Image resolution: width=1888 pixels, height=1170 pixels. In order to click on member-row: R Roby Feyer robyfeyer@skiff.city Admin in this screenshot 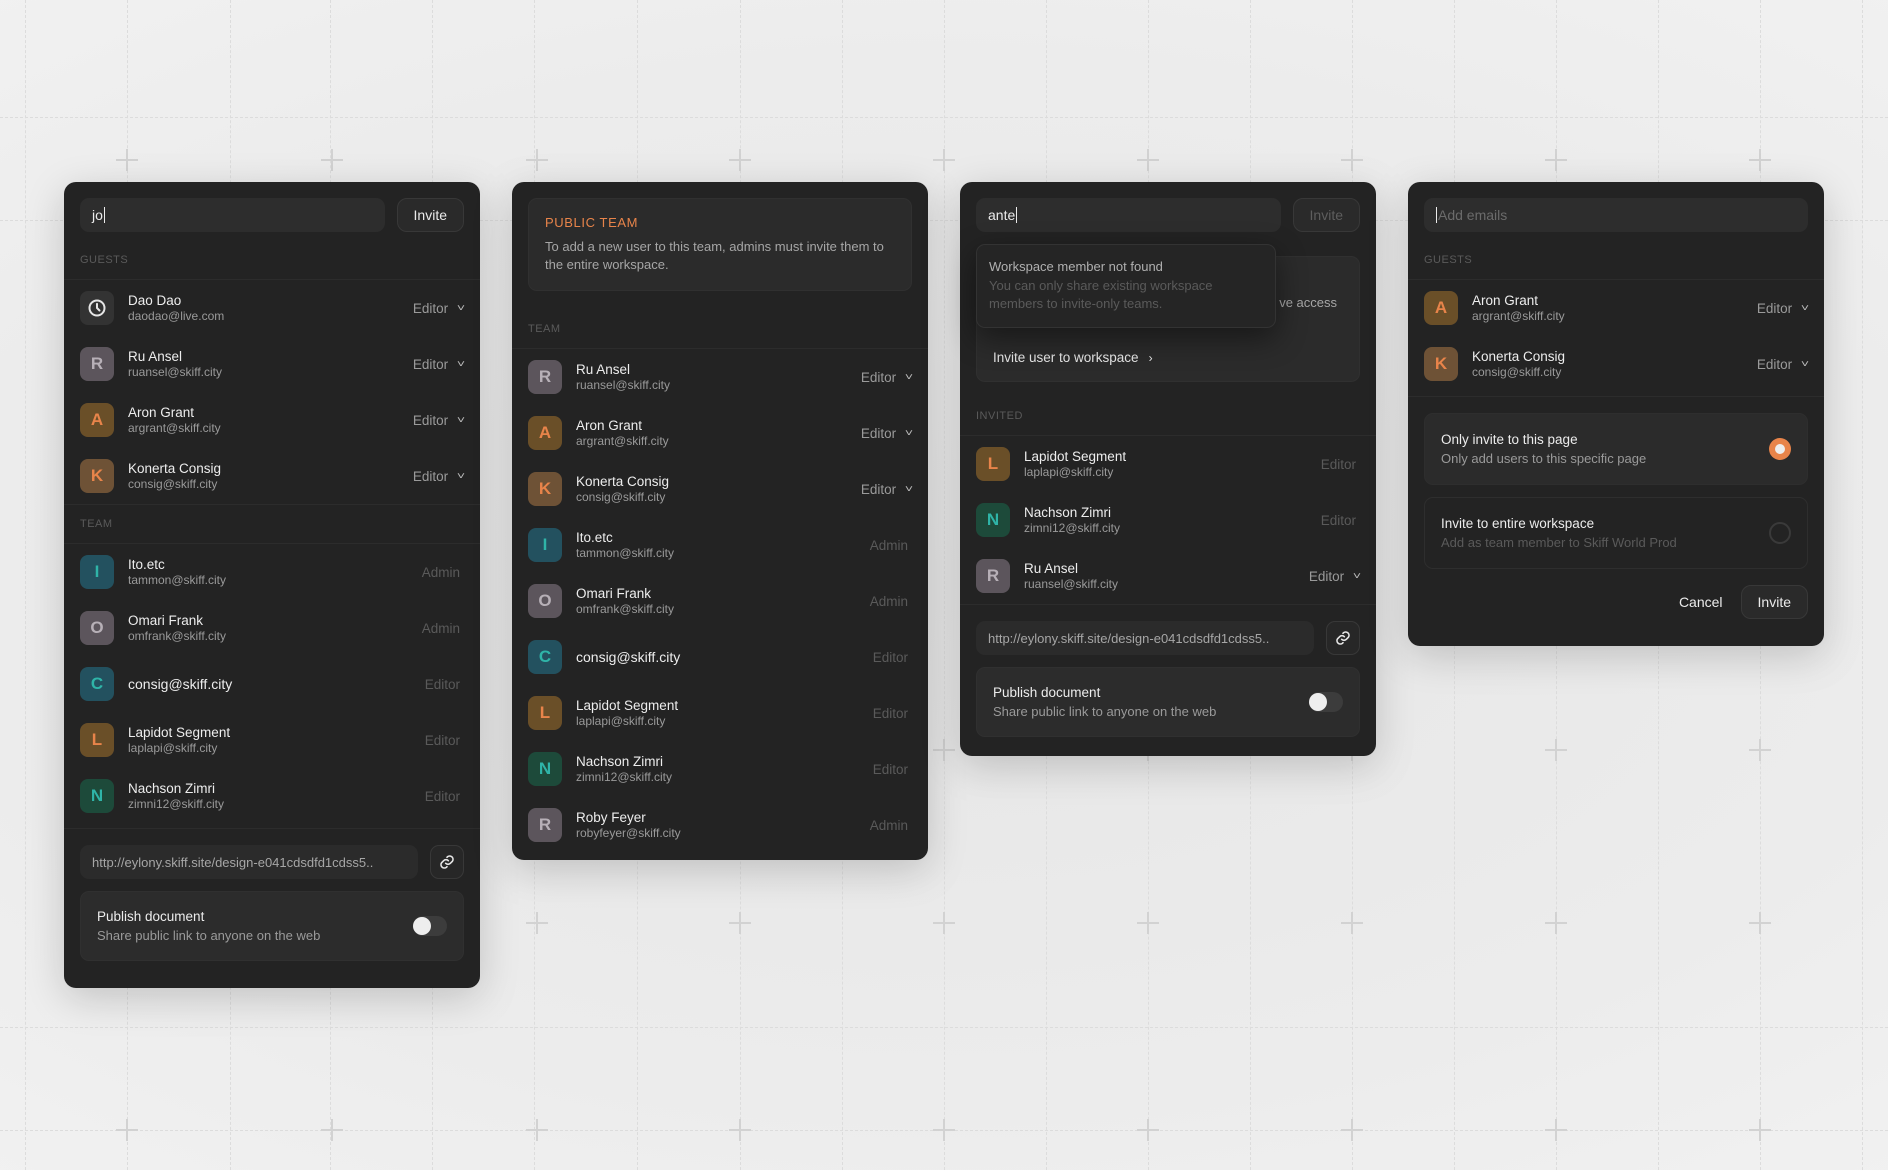, I will do `click(720, 825)`.